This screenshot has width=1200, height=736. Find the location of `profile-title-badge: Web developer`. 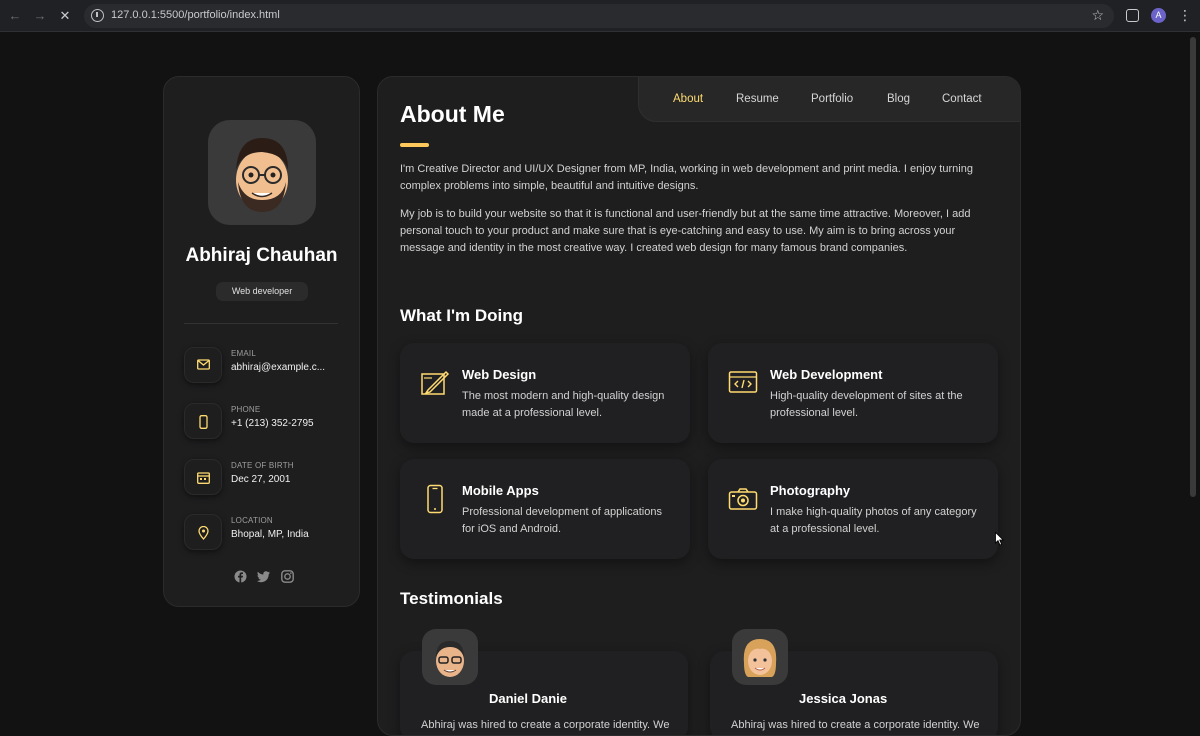

profile-title-badge: Web developer is located at coordinates (262, 291).